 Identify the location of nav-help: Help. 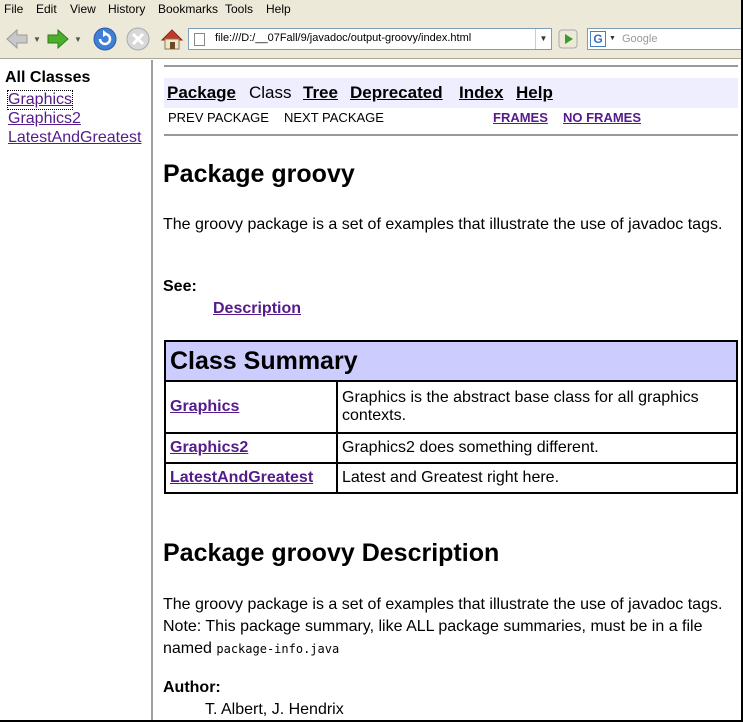
(534, 93).